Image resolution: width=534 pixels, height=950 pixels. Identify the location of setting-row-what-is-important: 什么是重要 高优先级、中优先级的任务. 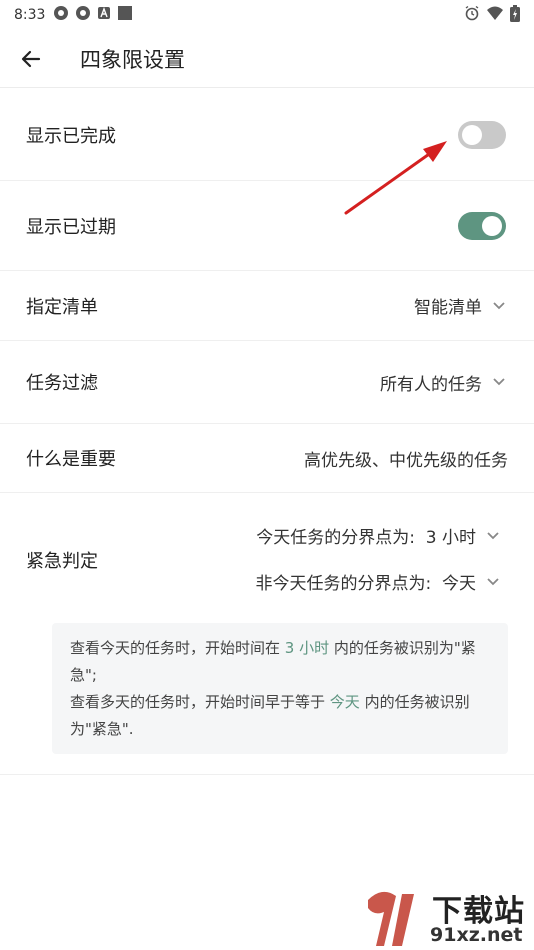
(267, 458).